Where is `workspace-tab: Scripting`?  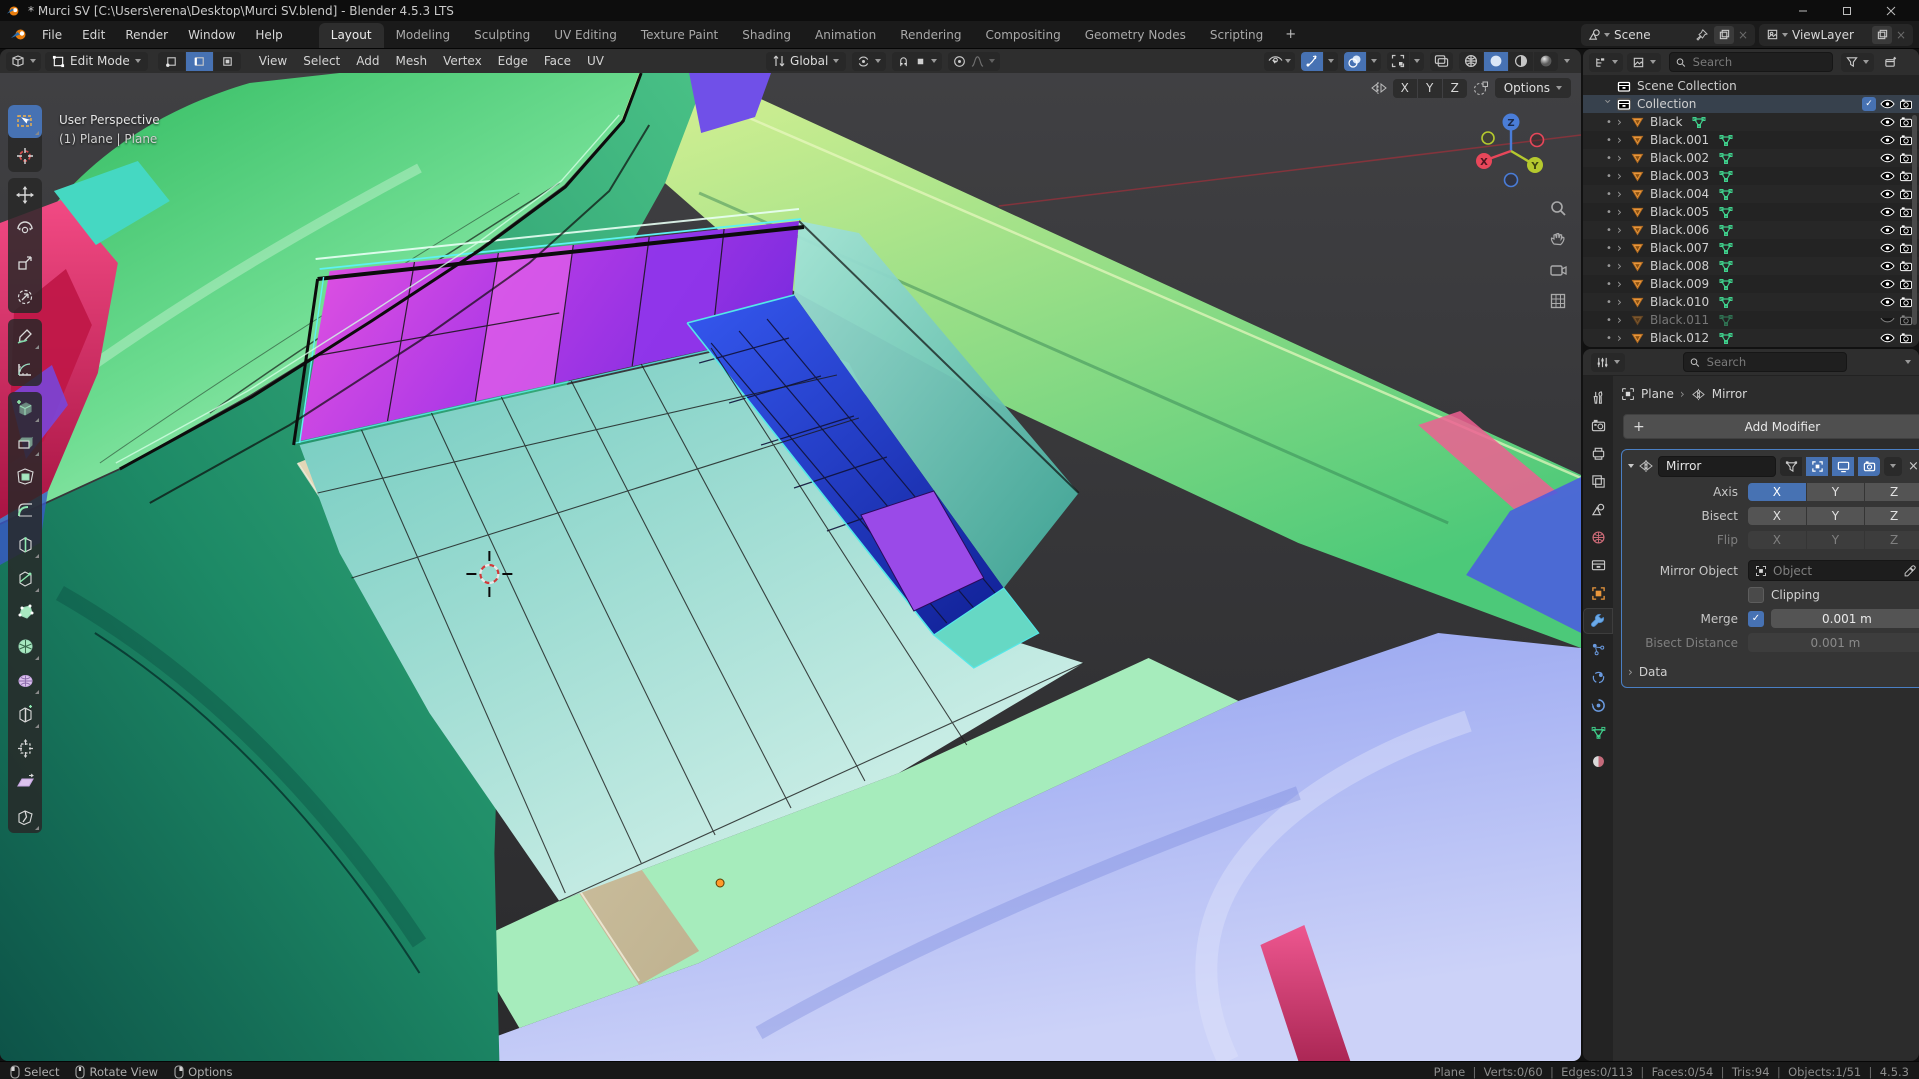
workspace-tab: Scripting is located at coordinates (1236, 35).